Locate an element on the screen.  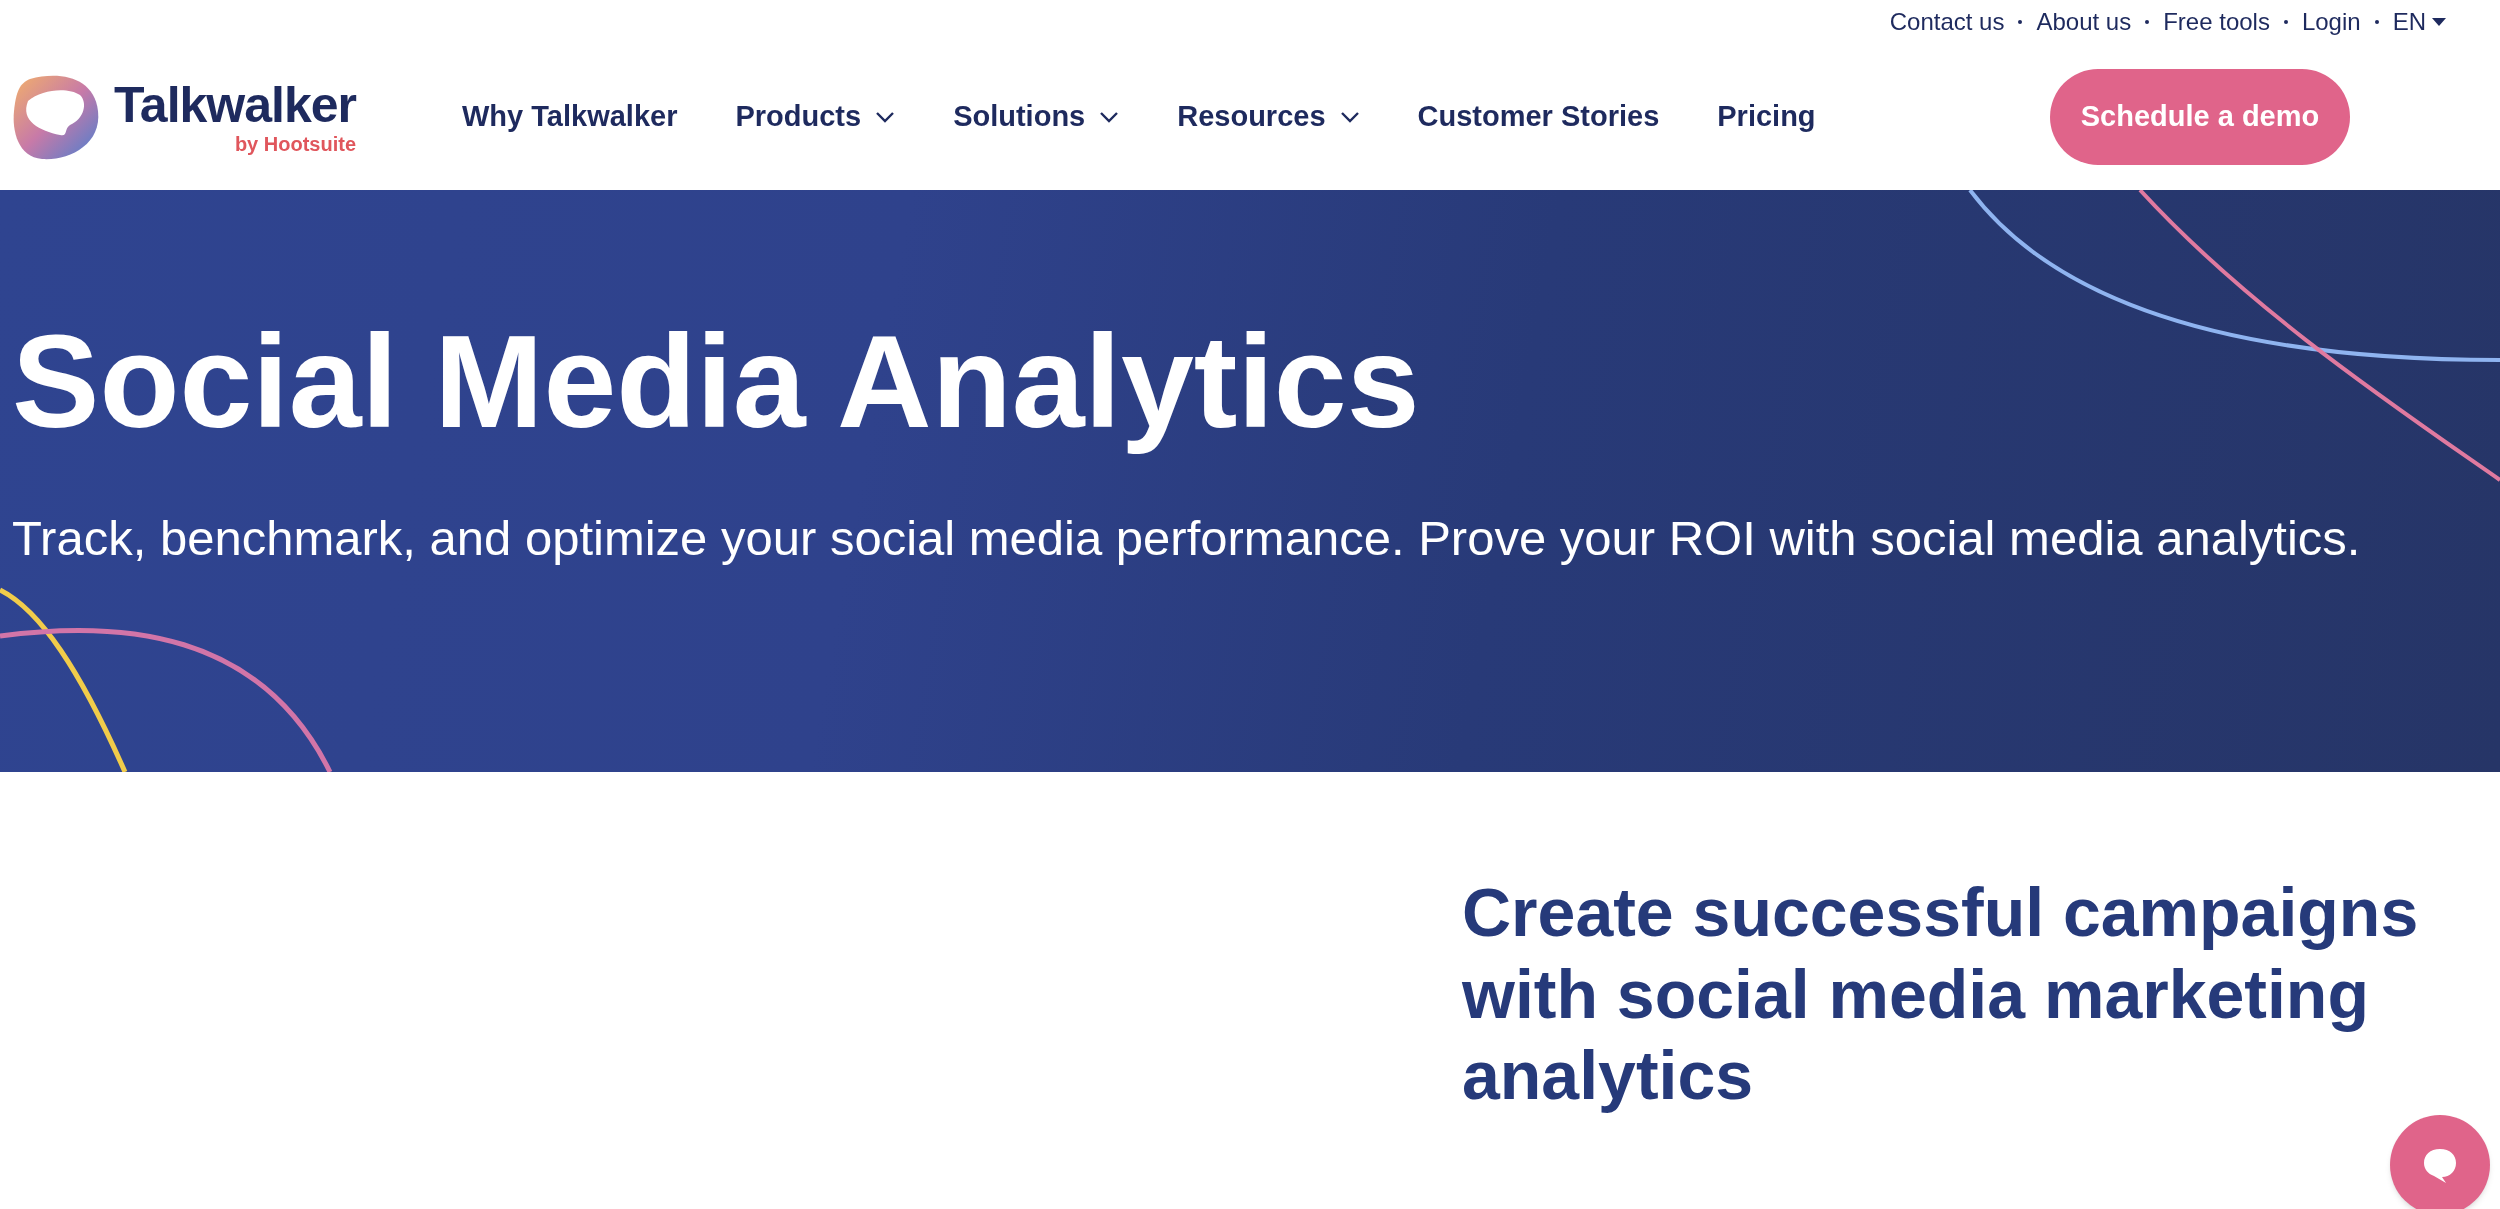
nav-item: Solutions is located at coordinates (1036, 117).